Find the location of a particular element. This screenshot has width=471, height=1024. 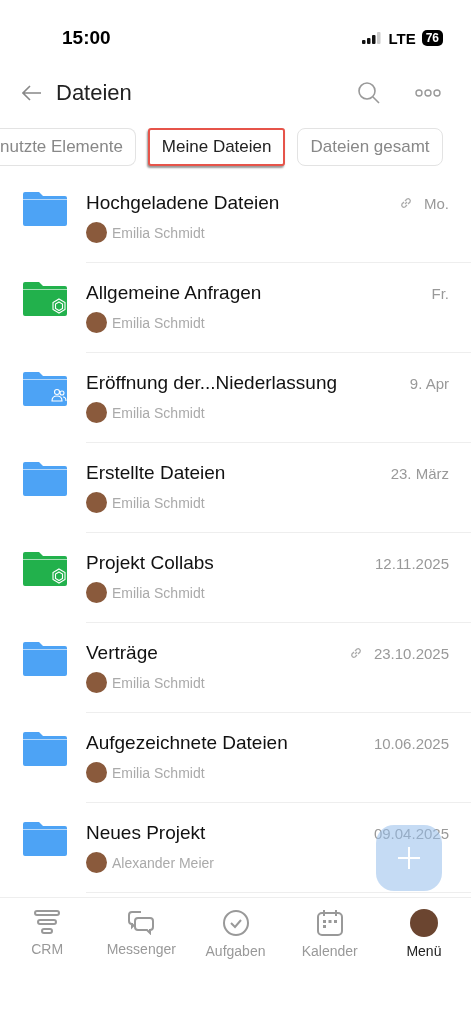

folder-name: Erstellte Dateien is located at coordinates (238, 473).